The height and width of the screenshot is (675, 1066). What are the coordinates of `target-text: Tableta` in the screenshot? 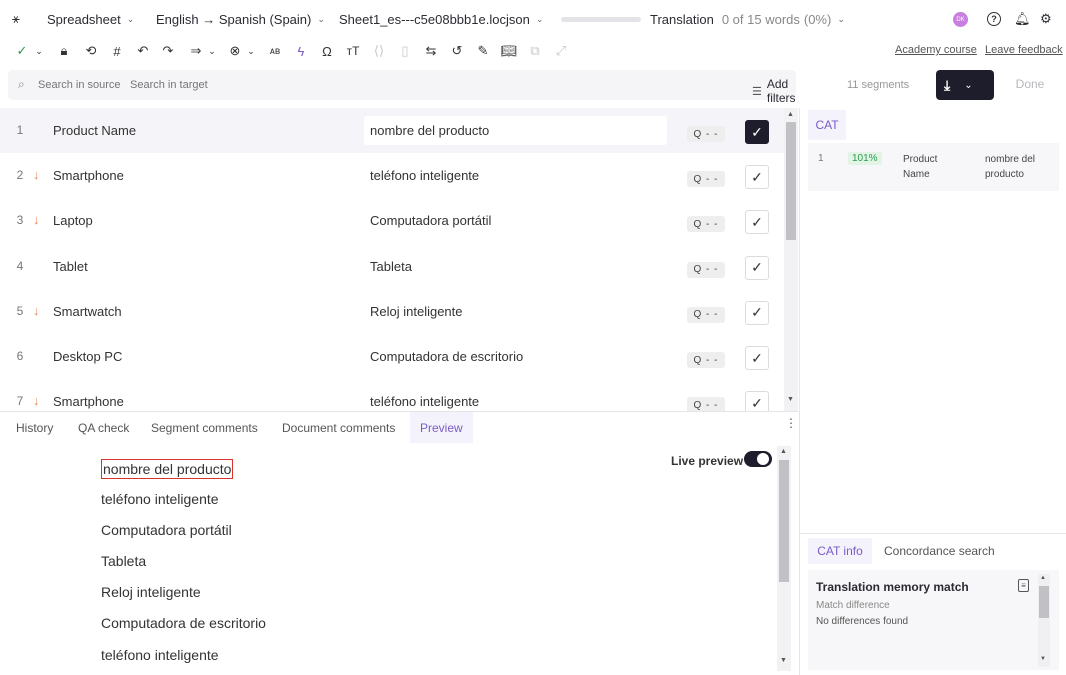 It's located at (391, 266).